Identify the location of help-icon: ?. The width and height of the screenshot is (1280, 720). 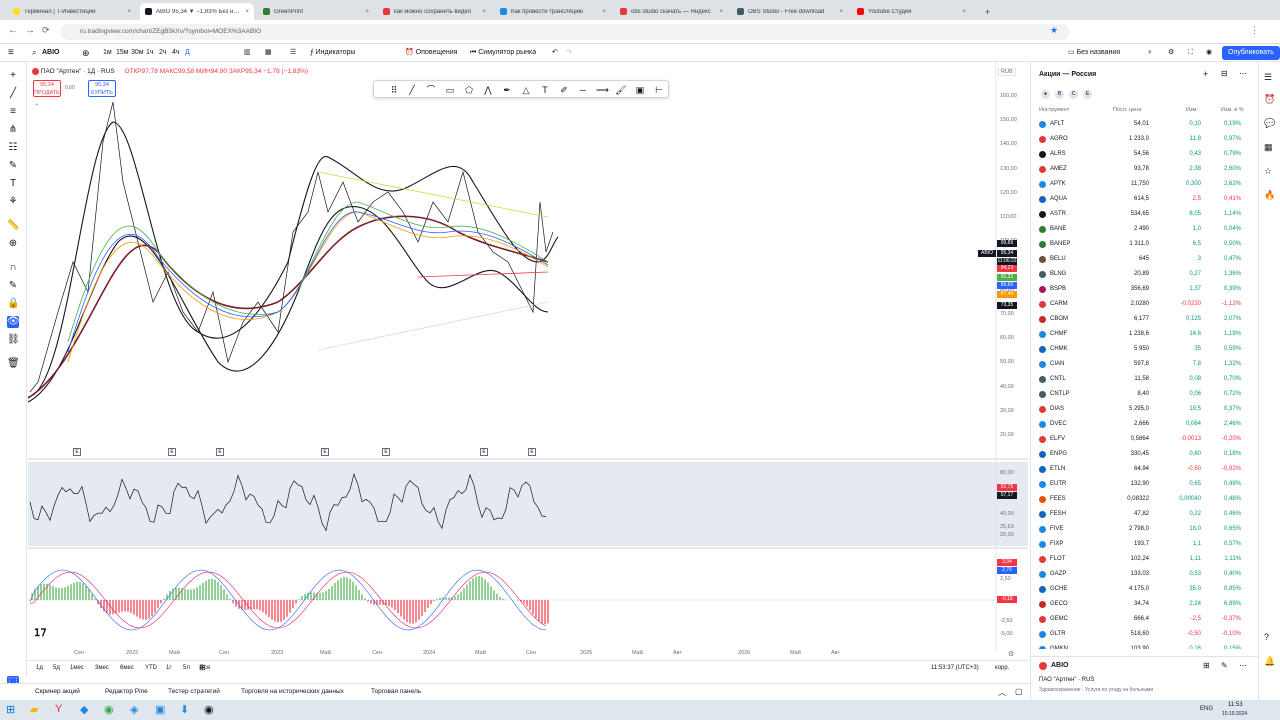
(1266, 637).